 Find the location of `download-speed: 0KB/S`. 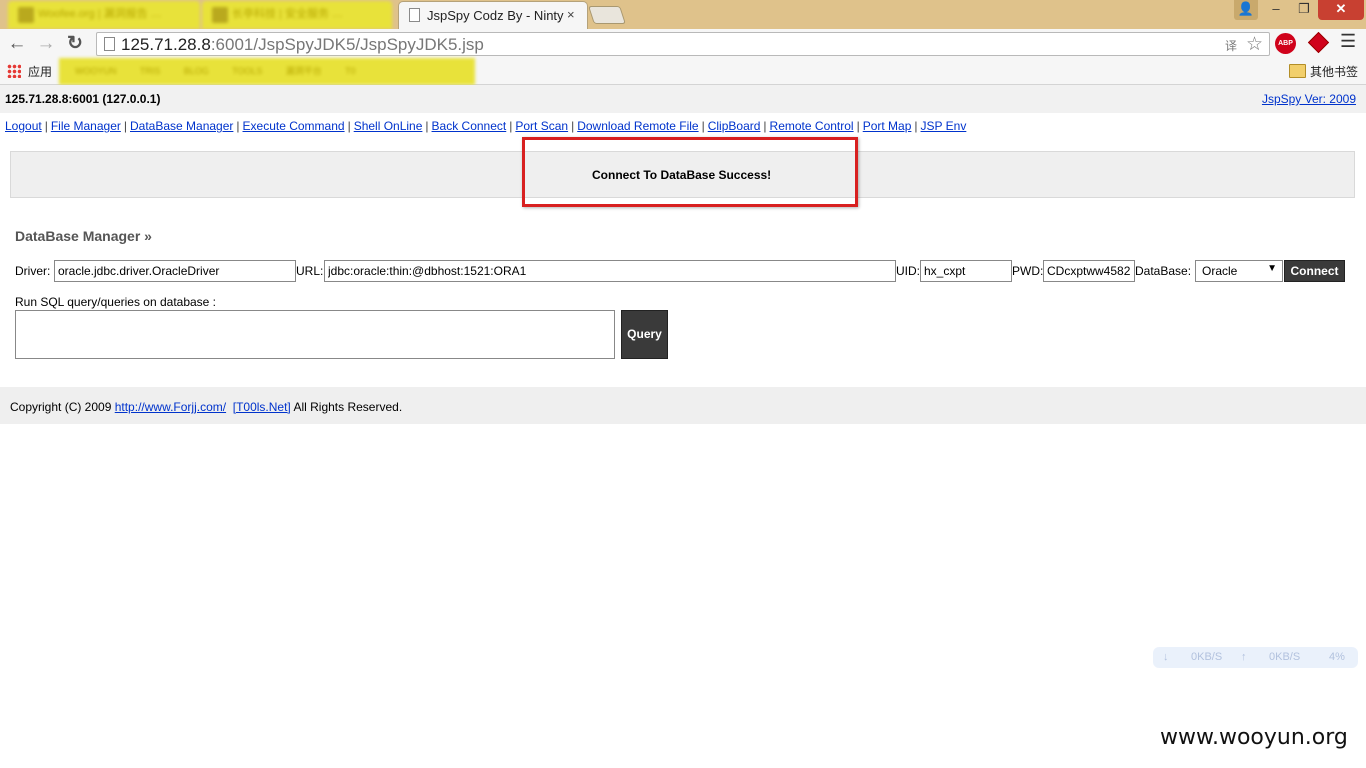

download-speed: 0KB/S is located at coordinates (1207, 657).